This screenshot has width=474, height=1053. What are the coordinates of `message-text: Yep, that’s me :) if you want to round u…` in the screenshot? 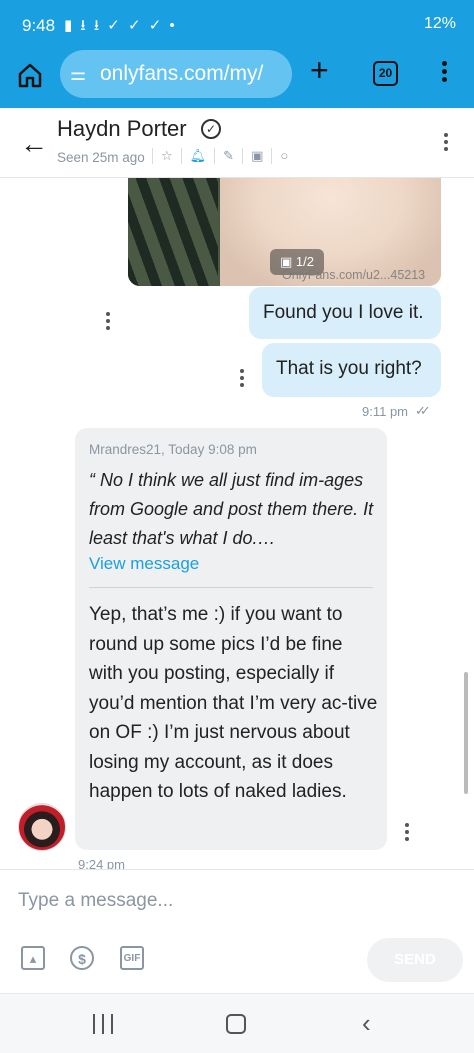 It's located at (233, 703).